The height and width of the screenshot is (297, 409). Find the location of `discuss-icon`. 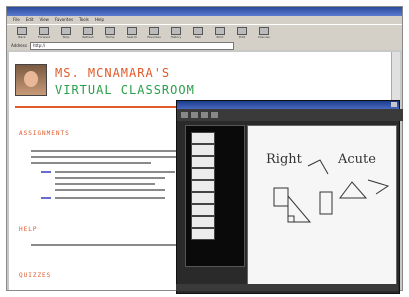

discuss-icon is located at coordinates (264, 31).